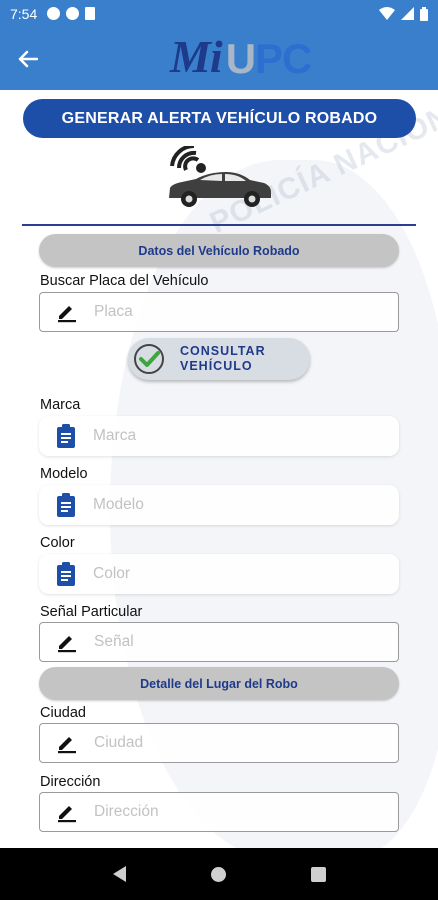  I want to click on consult-vehicle-button: CONSULTAR VEHÍCULO, so click(219, 359).